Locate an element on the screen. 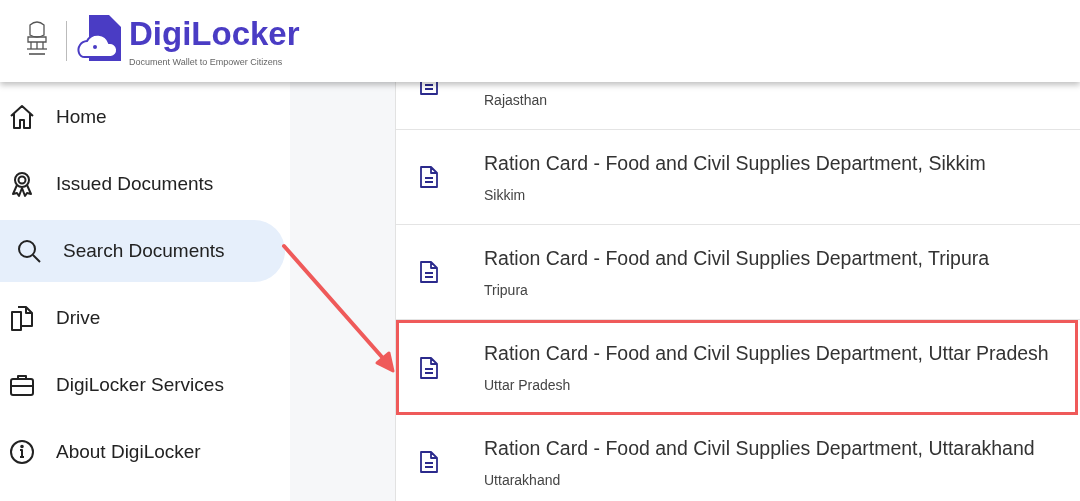 The image size is (1080, 501). sidebar-item: Drive is located at coordinates (142, 318).